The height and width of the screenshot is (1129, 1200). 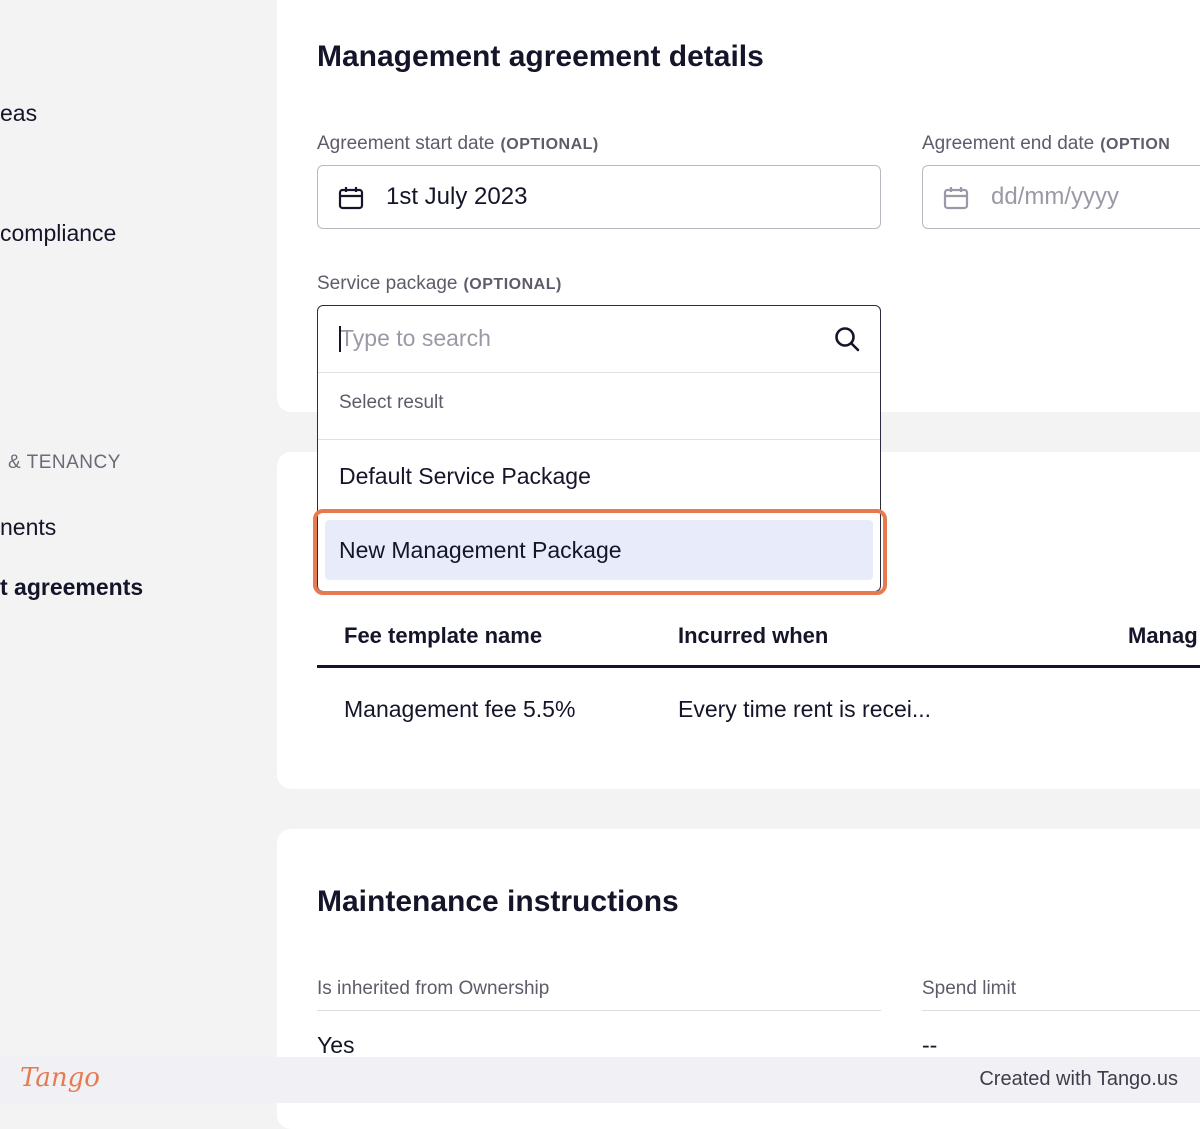 What do you see at coordinates (498, 901) in the screenshot?
I see `maintenance-title: Maintenance instructions` at bounding box center [498, 901].